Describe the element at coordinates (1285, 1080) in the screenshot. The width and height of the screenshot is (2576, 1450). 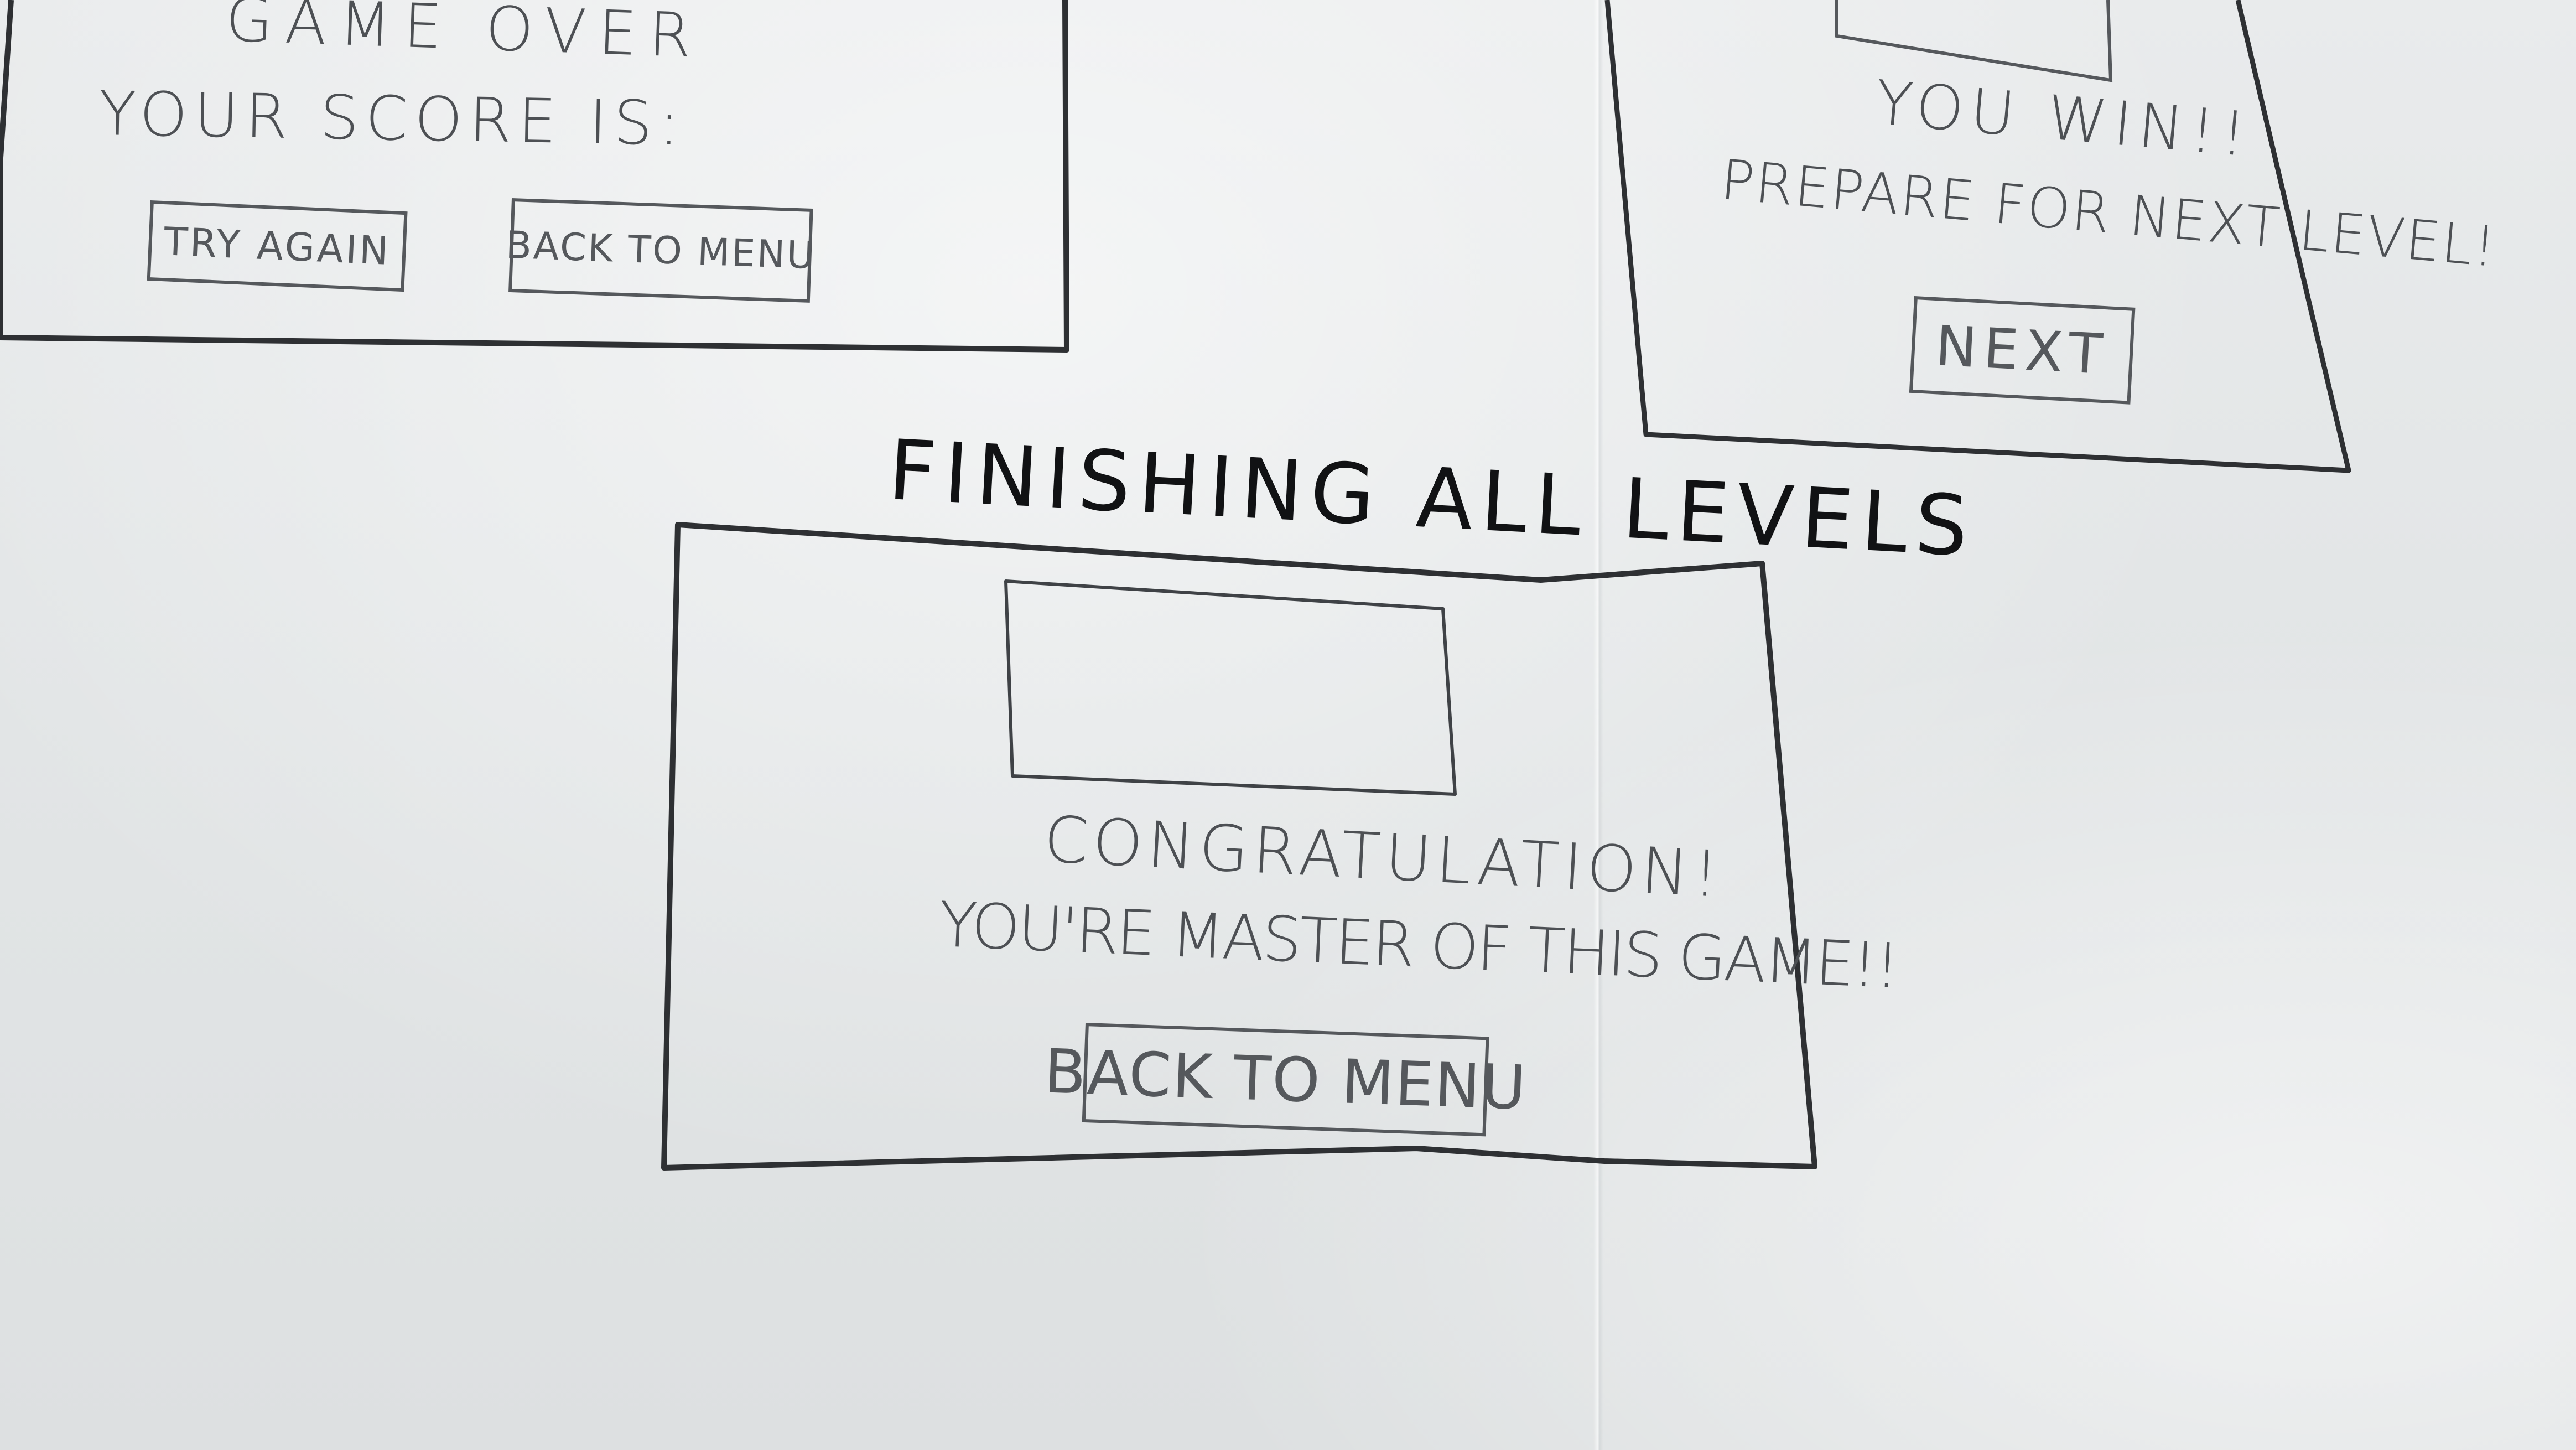
I see `finish-back-to-menu-button: BACK TO MENU` at that location.